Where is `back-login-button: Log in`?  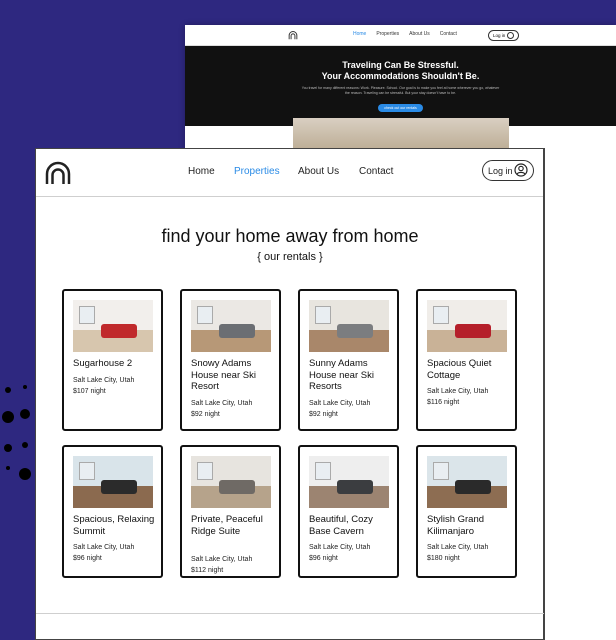 back-login-button: Log in is located at coordinates (504, 35).